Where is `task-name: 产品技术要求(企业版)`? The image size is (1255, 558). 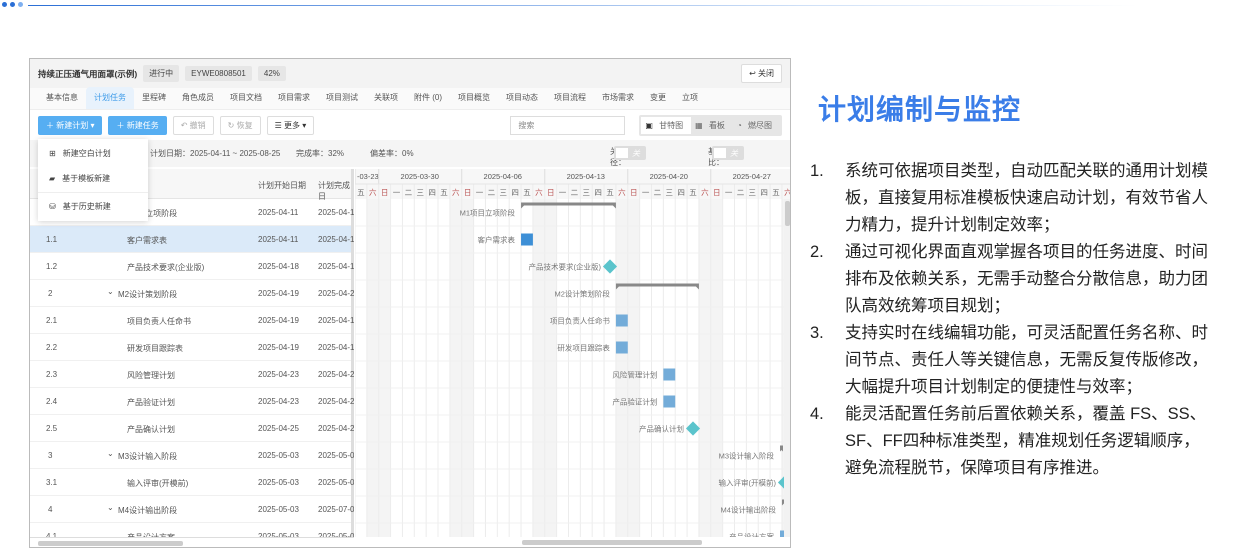 task-name: 产品技术要求(企业版) is located at coordinates (166, 267).